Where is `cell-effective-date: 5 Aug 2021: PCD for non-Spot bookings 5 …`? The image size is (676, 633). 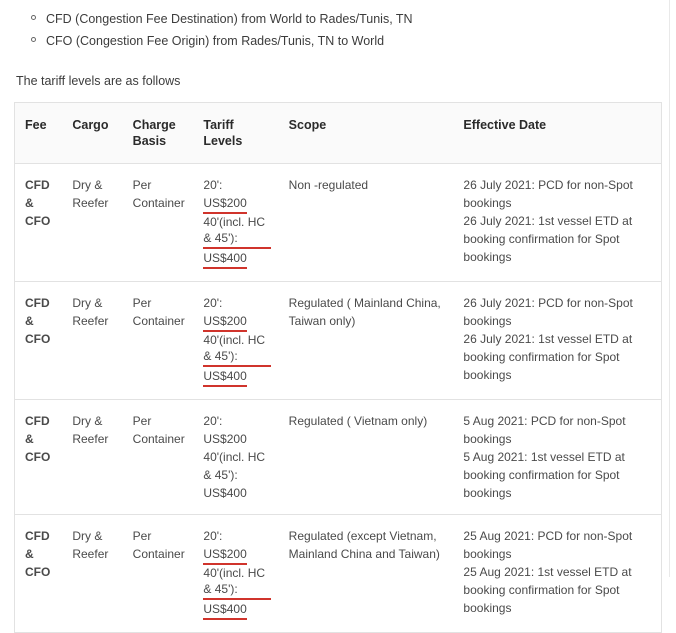 cell-effective-date: 5 Aug 2021: PCD for non-Spot bookings 5 … is located at coordinates (557, 457).